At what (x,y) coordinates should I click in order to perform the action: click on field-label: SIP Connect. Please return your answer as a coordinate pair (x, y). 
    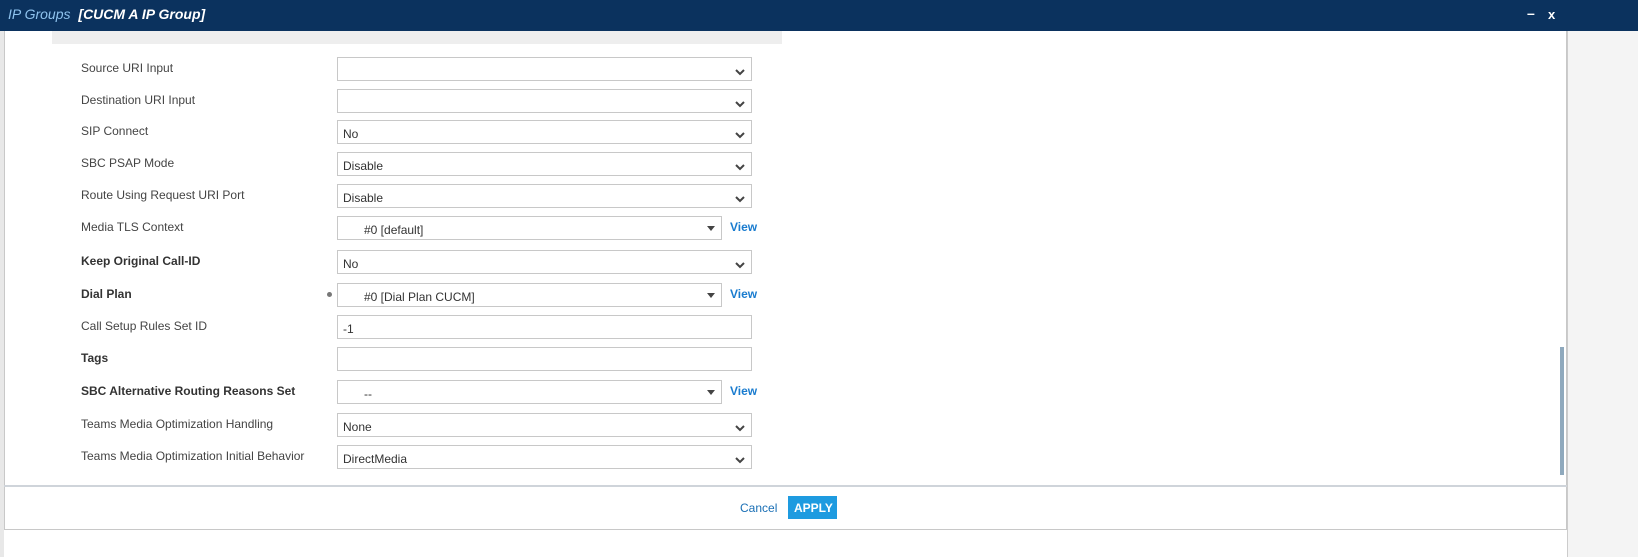
    Looking at the image, I should click on (115, 131).